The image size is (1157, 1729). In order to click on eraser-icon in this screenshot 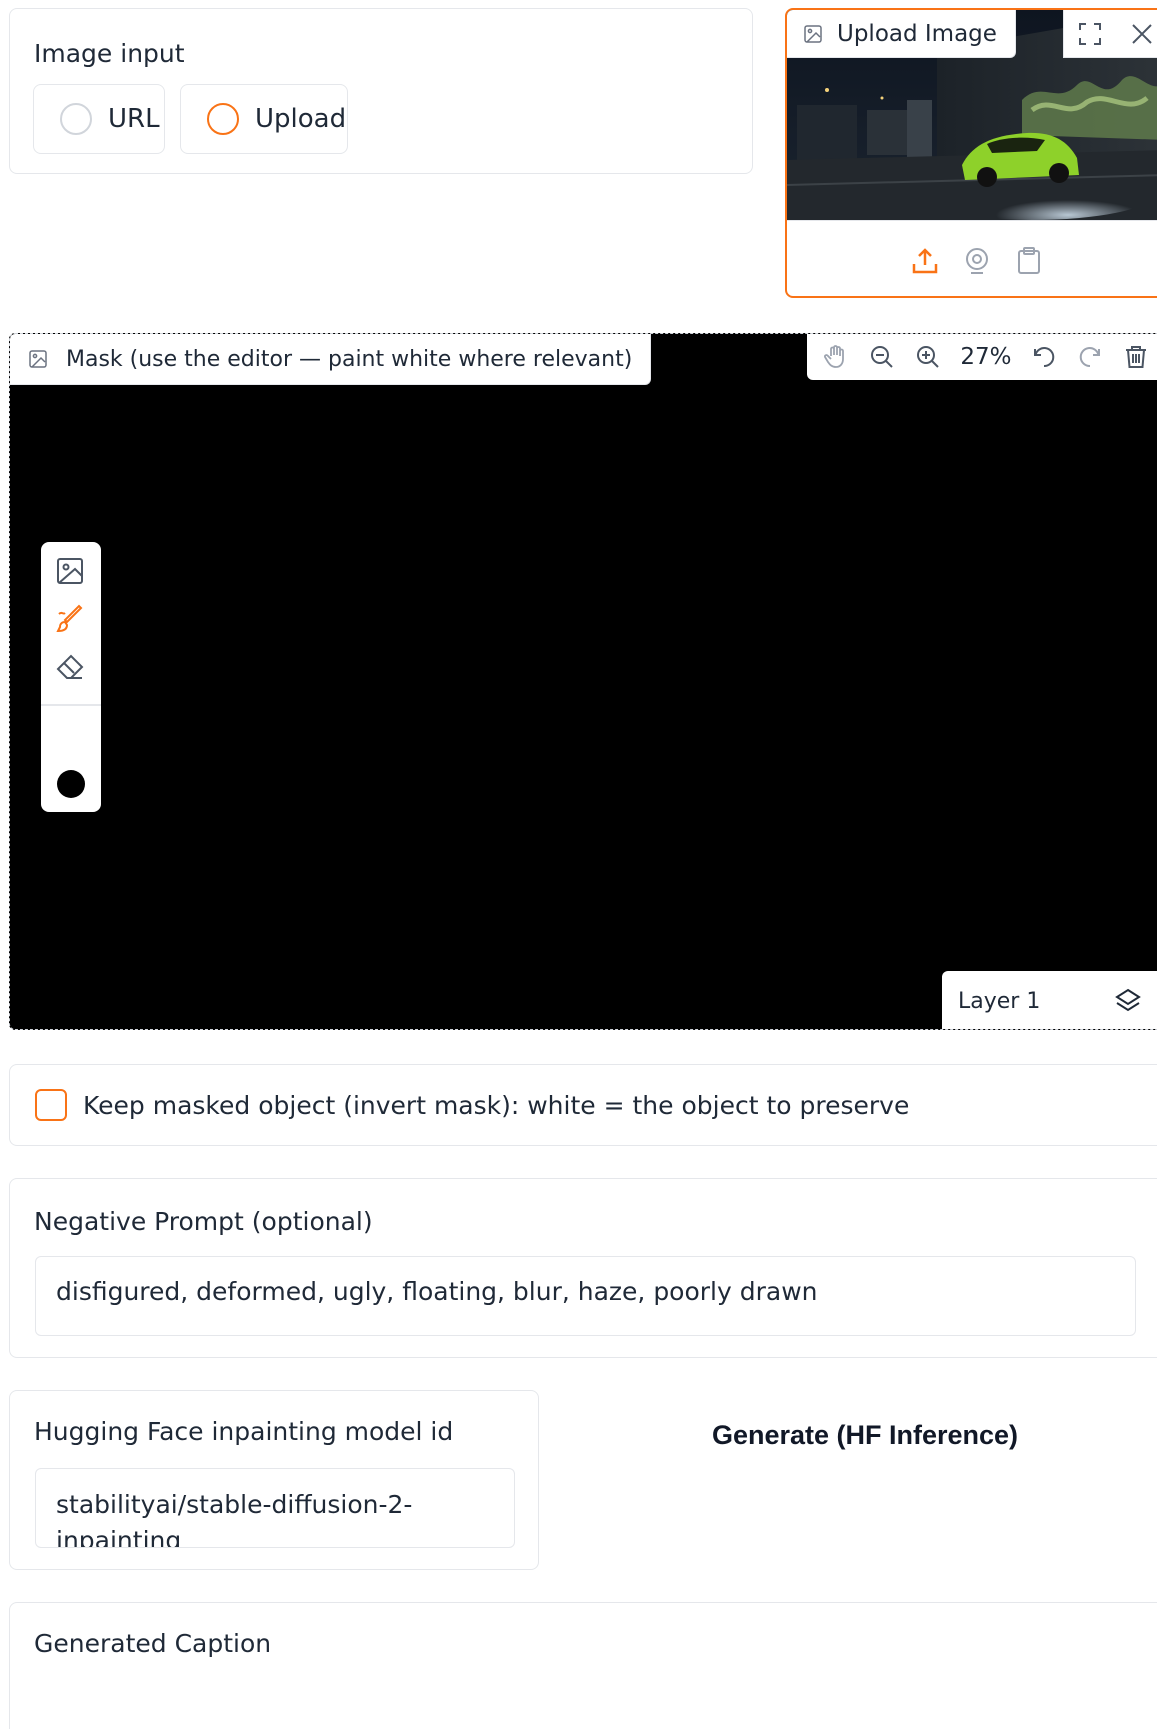, I will do `click(70, 667)`.